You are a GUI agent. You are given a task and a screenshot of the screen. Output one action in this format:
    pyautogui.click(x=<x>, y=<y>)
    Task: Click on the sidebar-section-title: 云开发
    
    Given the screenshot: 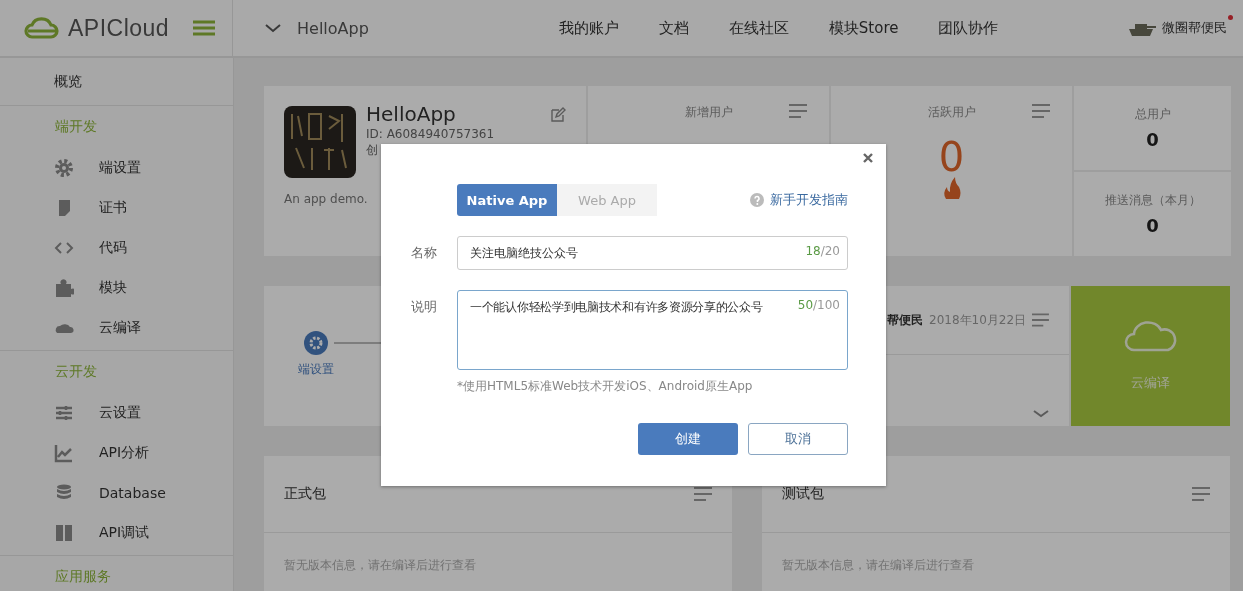 What is the action you would take?
    pyautogui.click(x=76, y=371)
    